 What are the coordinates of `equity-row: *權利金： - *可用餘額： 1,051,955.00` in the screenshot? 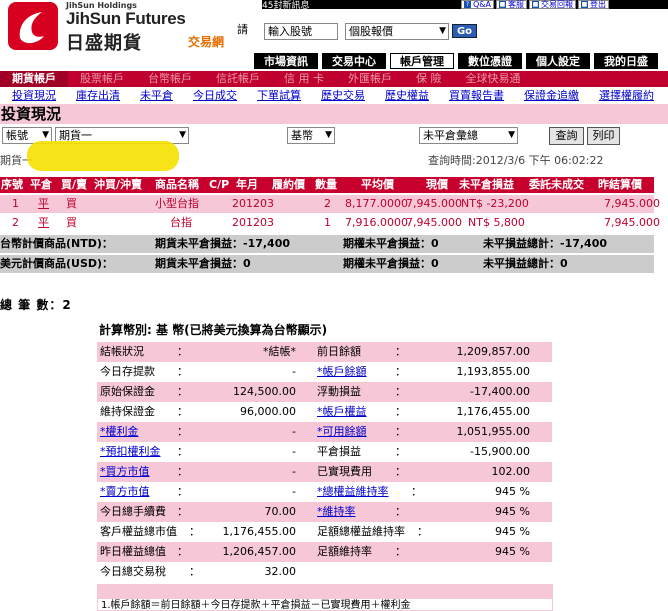 It's located at (324, 432).